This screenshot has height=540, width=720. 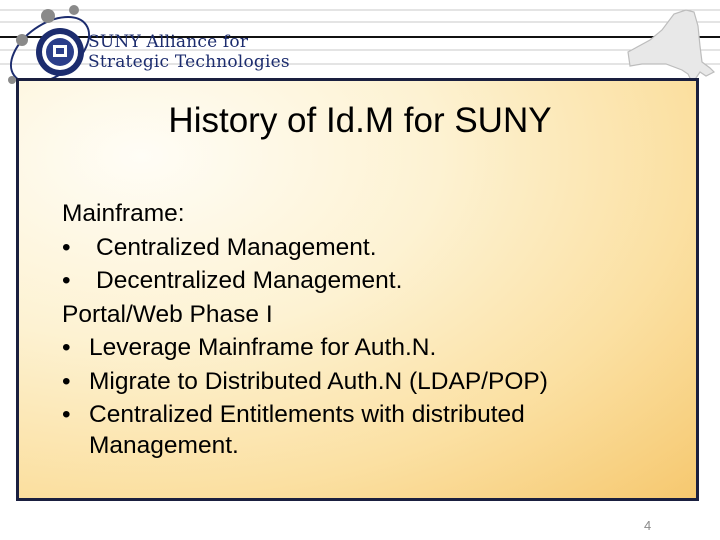 I want to click on list-item: • Decentralized Management., so click(x=372, y=281).